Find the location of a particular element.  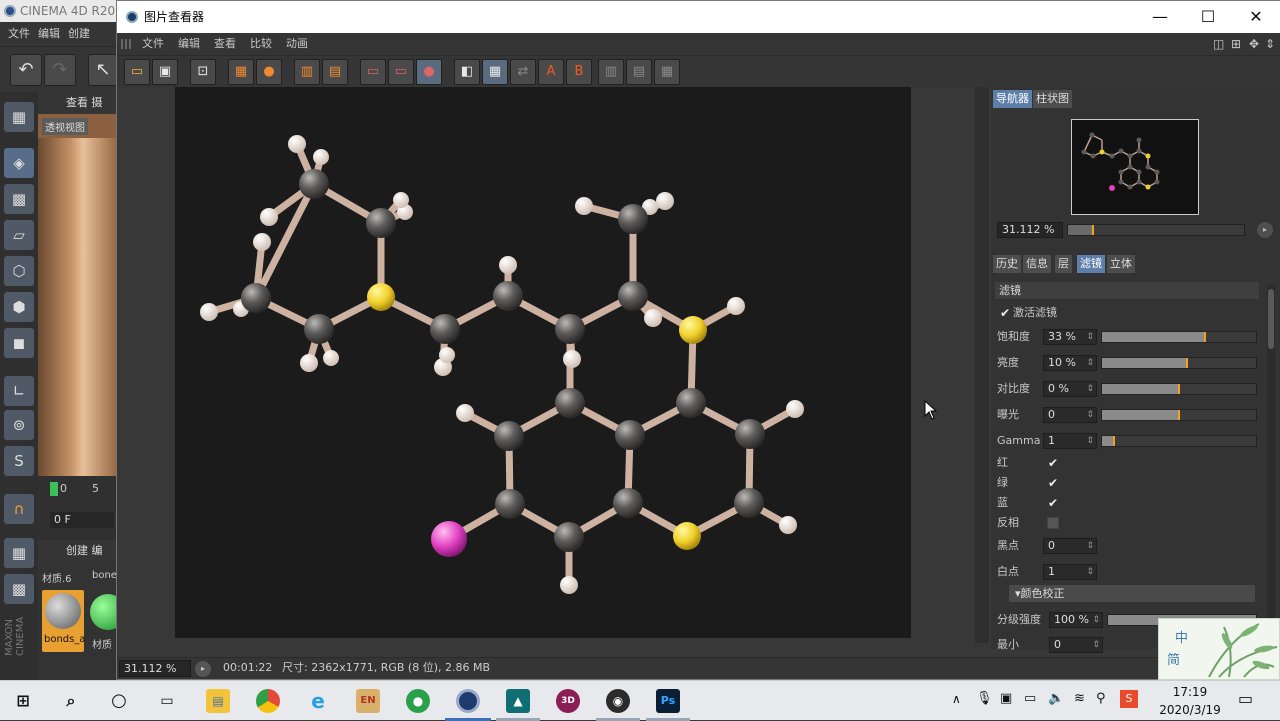

dock-icon: ⇕ is located at coordinates (1270, 44).